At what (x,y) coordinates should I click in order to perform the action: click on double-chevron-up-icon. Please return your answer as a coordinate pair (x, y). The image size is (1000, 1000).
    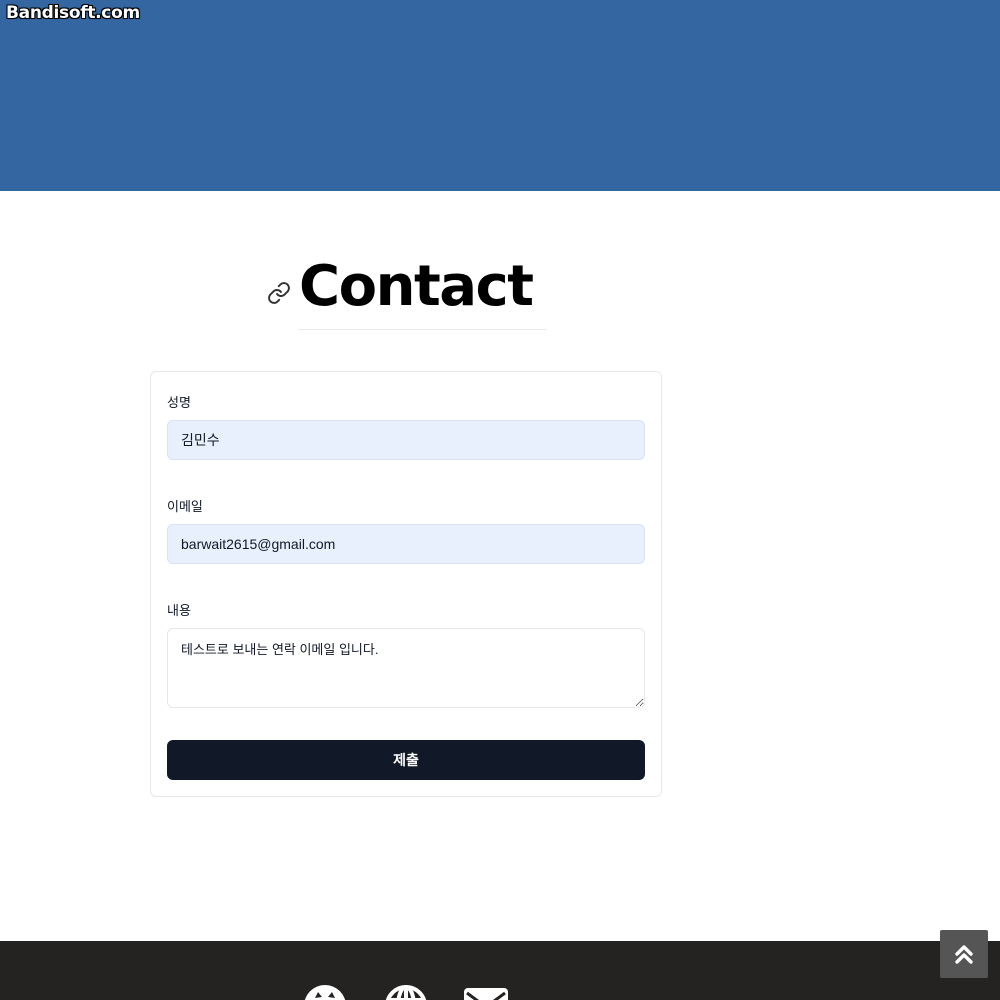
    Looking at the image, I should click on (964, 954).